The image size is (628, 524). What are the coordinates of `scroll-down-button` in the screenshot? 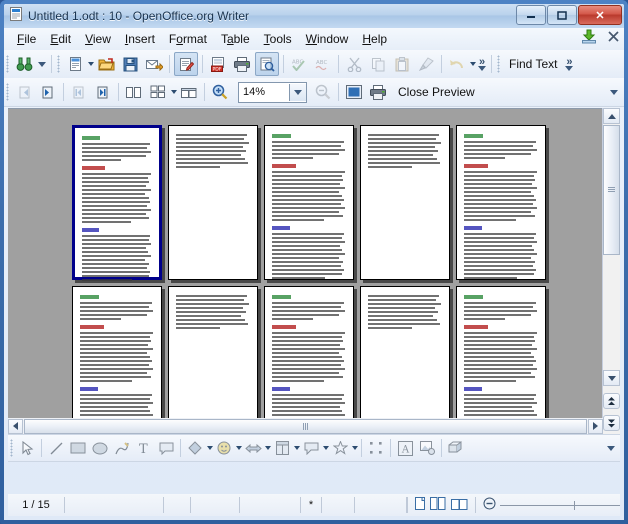 It's located at (611, 378).